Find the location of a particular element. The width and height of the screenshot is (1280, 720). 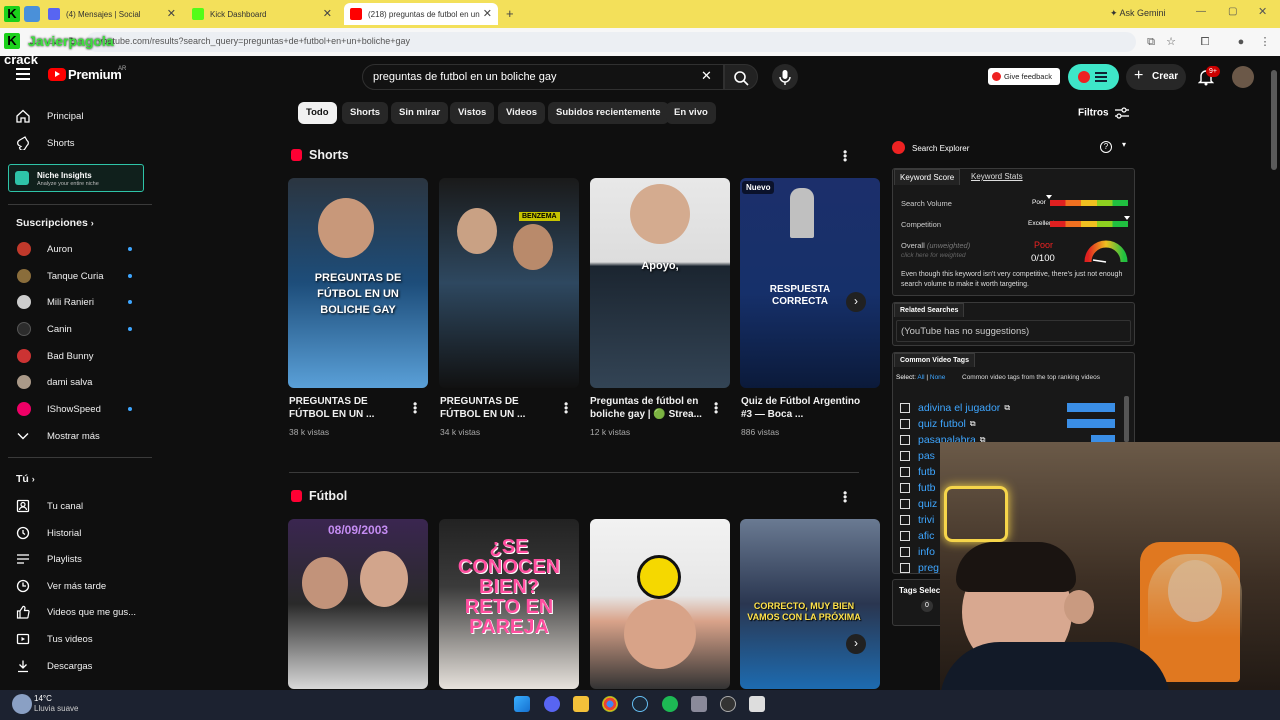

chip-videos: Videos is located at coordinates (521, 113).